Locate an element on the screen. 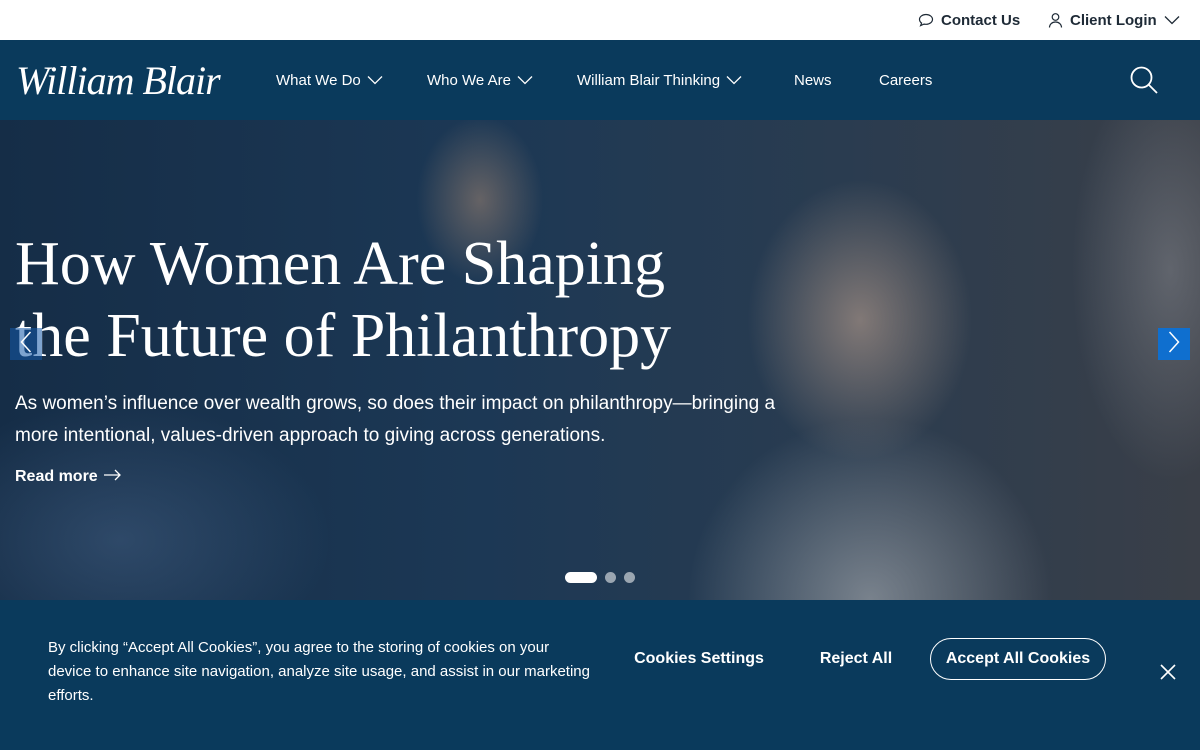 The width and height of the screenshot is (1200, 750). carousel-dots is located at coordinates (600, 577).